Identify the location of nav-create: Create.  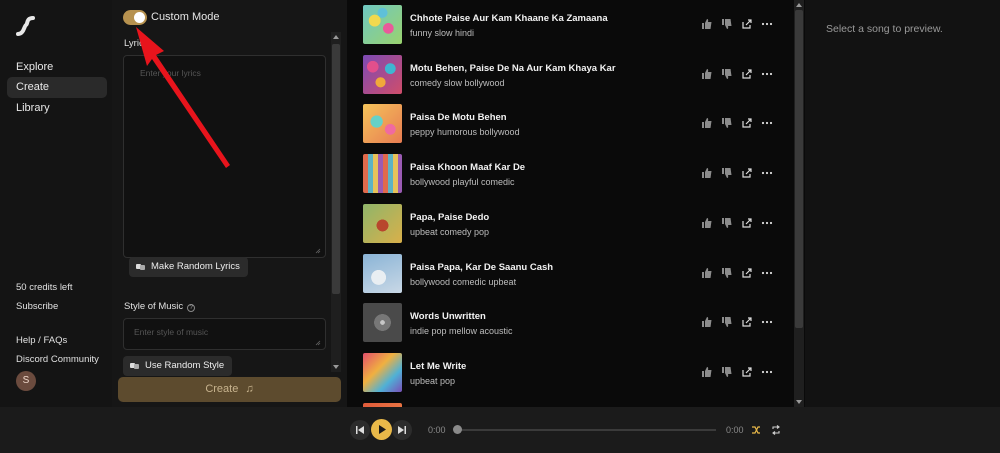
(57, 87).